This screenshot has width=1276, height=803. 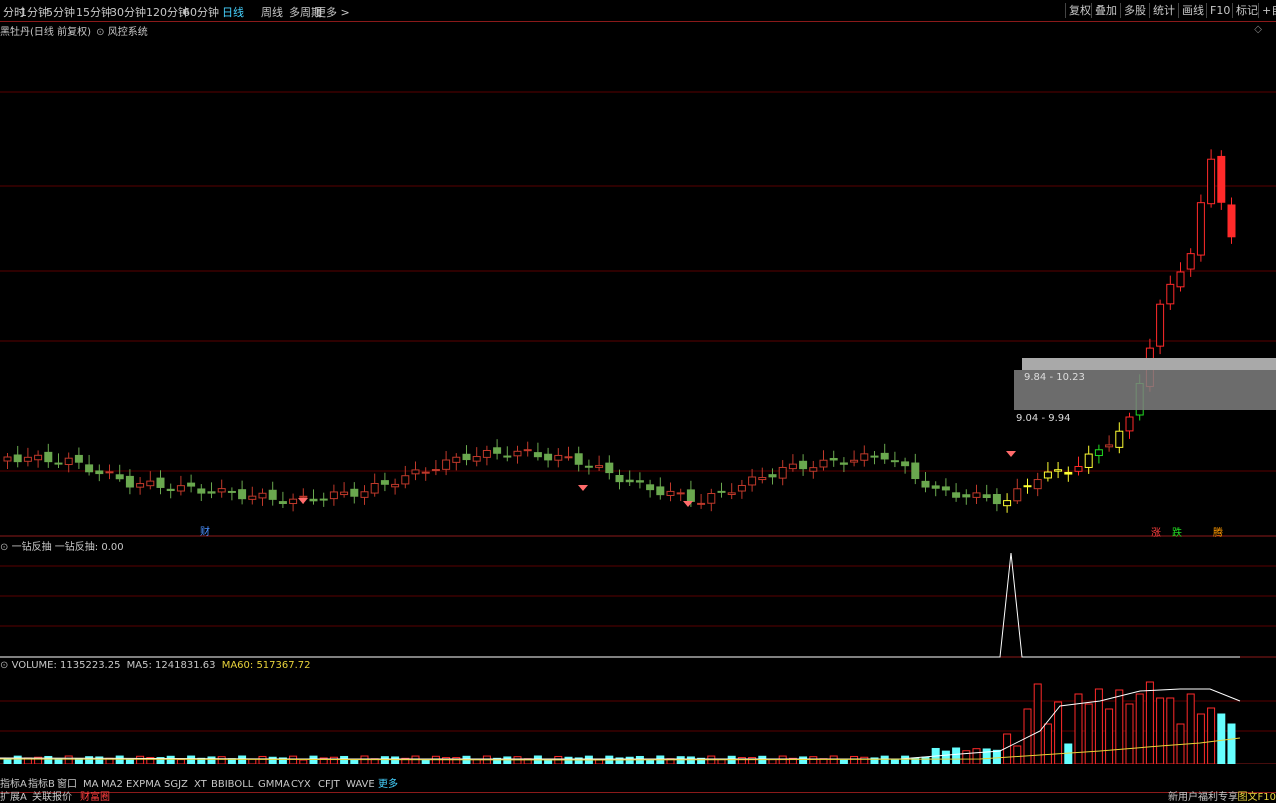 What do you see at coordinates (90, 785) in the screenshot?
I see `indicator-tab: MA` at bounding box center [90, 785].